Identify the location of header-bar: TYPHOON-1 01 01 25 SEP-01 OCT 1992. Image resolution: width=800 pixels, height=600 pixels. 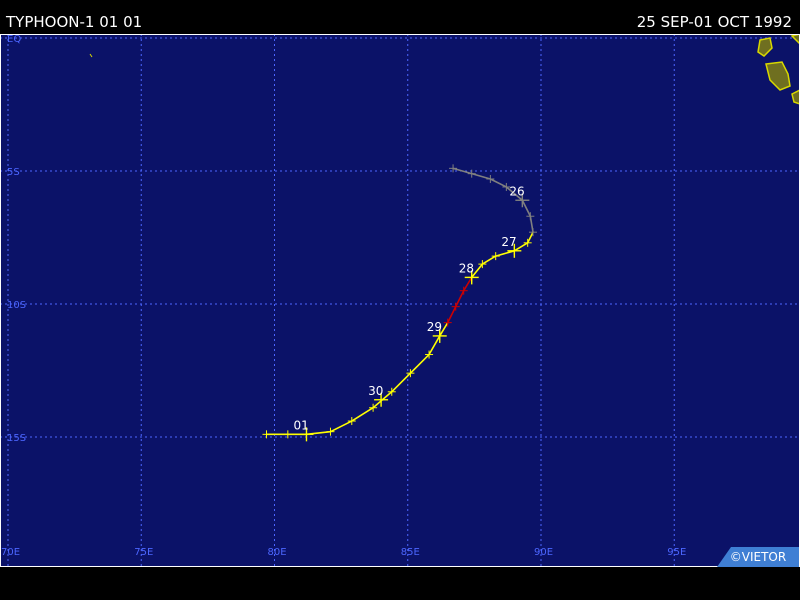
(400, 17).